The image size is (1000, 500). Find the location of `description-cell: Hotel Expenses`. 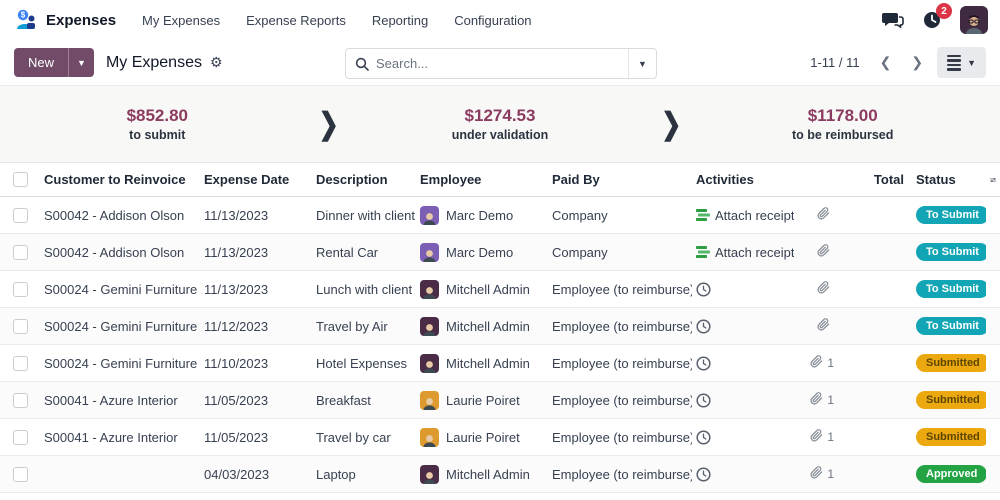

description-cell: Hotel Expenses is located at coordinates (362, 363).